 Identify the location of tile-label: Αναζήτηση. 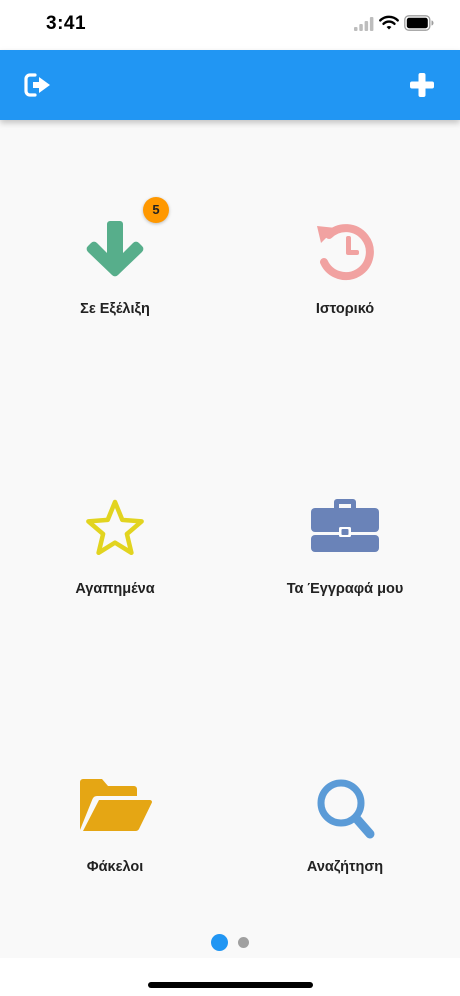
(345, 867).